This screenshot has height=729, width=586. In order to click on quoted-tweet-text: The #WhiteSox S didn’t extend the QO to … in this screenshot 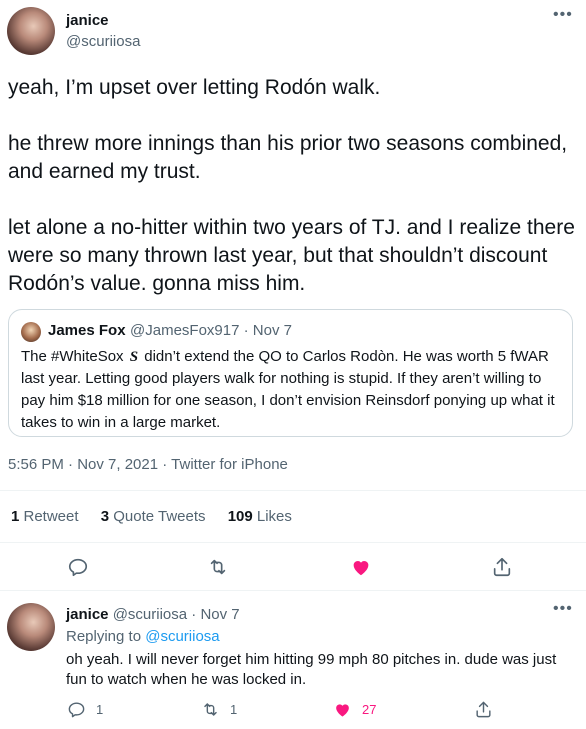, I will do `click(291, 390)`.